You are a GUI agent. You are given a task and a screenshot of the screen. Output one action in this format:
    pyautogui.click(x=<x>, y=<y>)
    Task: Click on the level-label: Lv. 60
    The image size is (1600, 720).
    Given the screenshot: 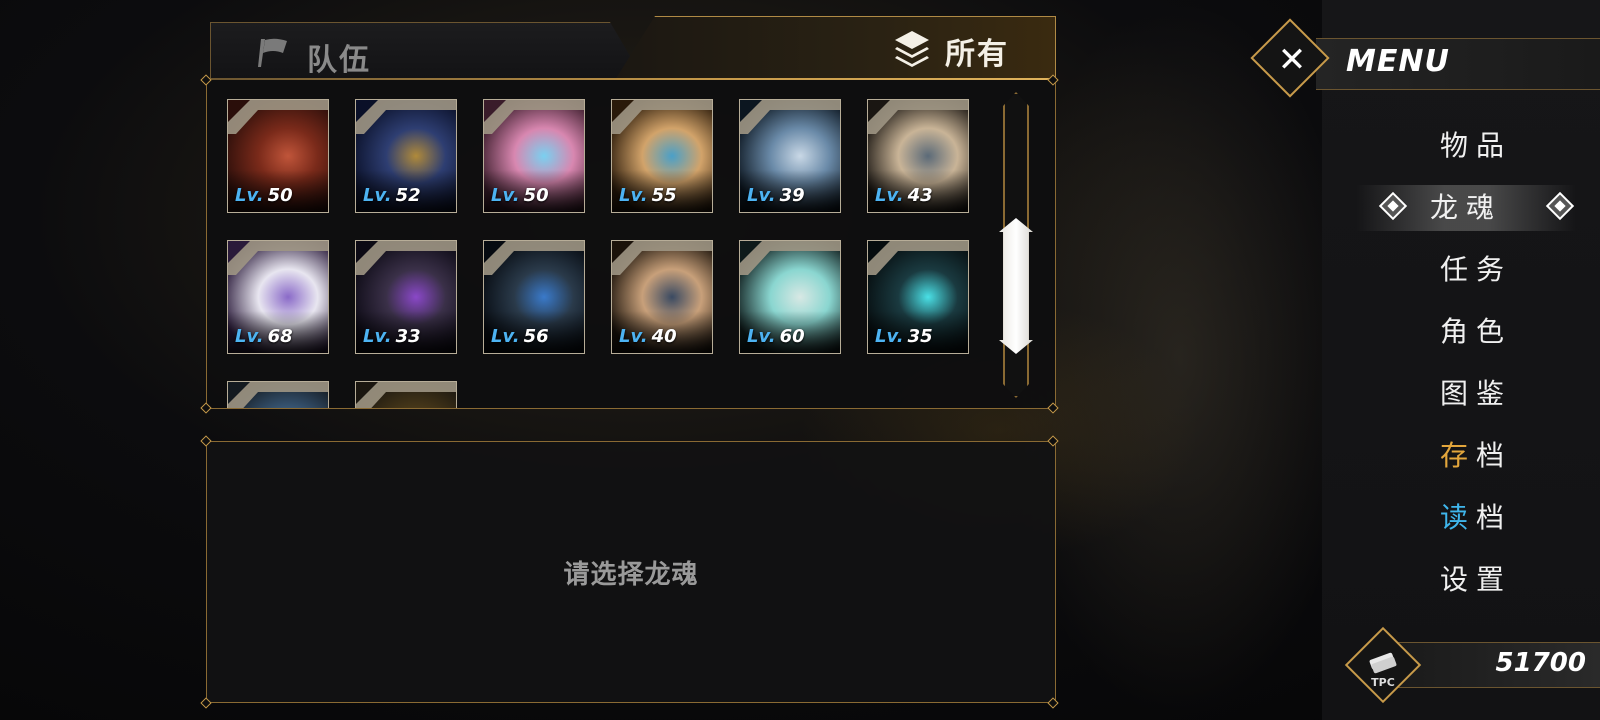 What is the action you would take?
    pyautogui.click(x=776, y=336)
    